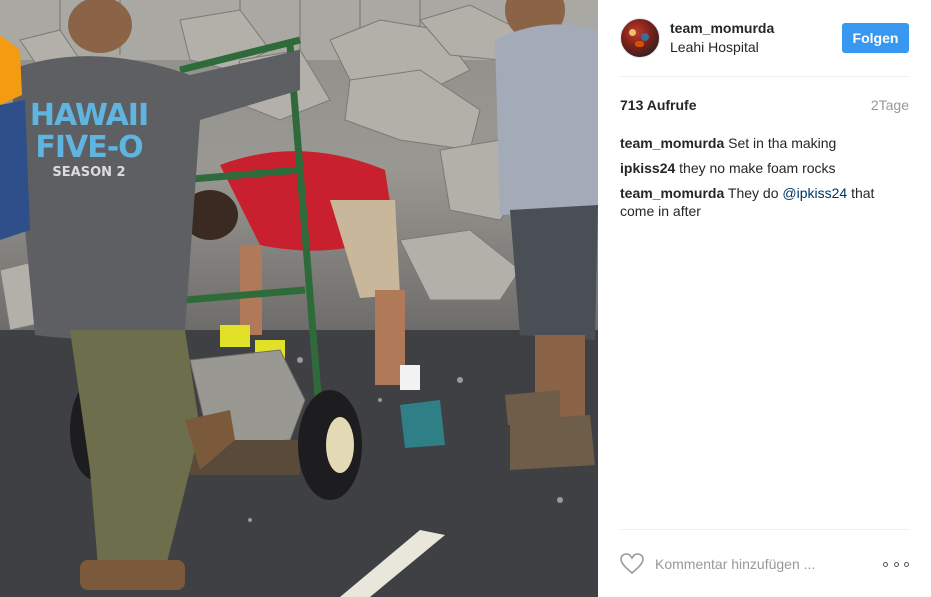  I want to click on username-link: team_momurda, so click(722, 28).